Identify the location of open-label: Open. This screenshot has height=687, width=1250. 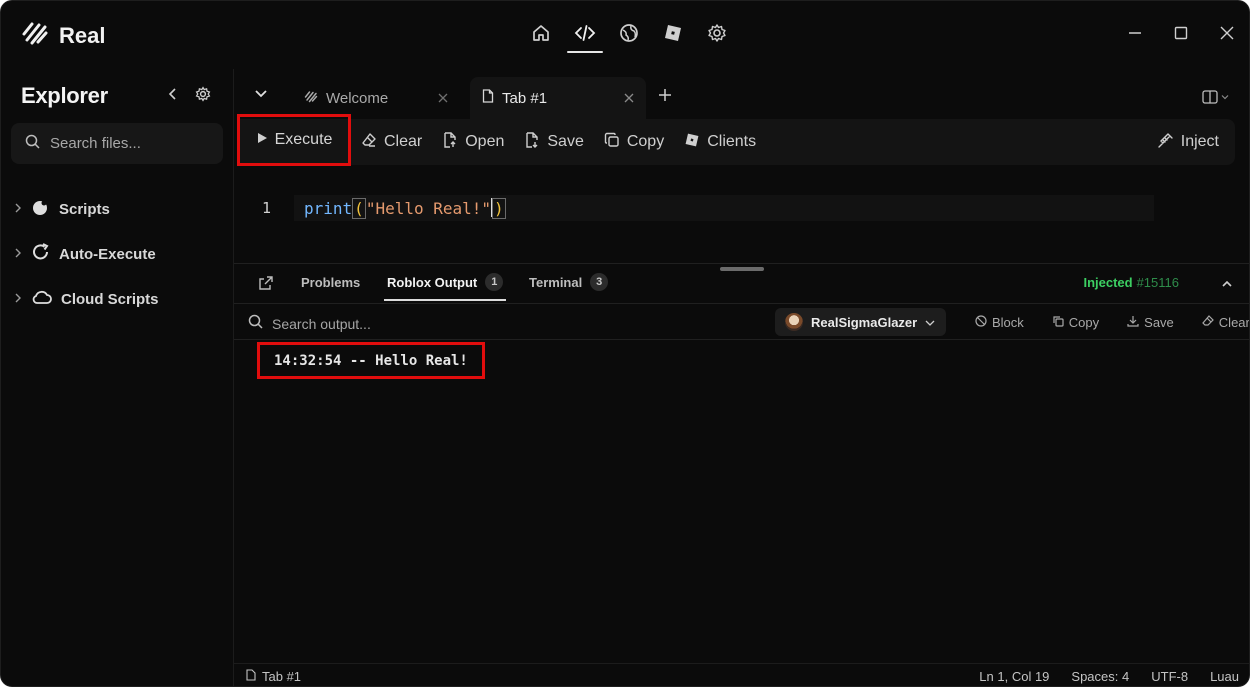
(485, 141).